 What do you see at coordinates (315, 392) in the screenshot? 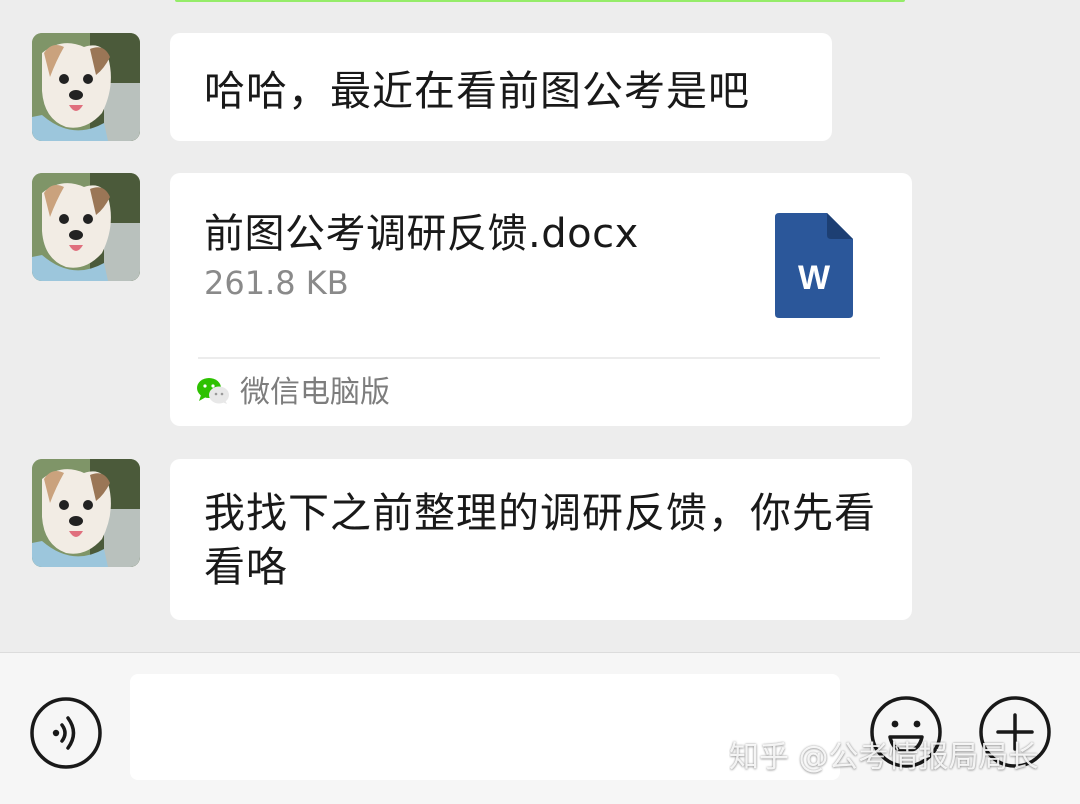
I see `file-source-label: 微信电脑版` at bounding box center [315, 392].